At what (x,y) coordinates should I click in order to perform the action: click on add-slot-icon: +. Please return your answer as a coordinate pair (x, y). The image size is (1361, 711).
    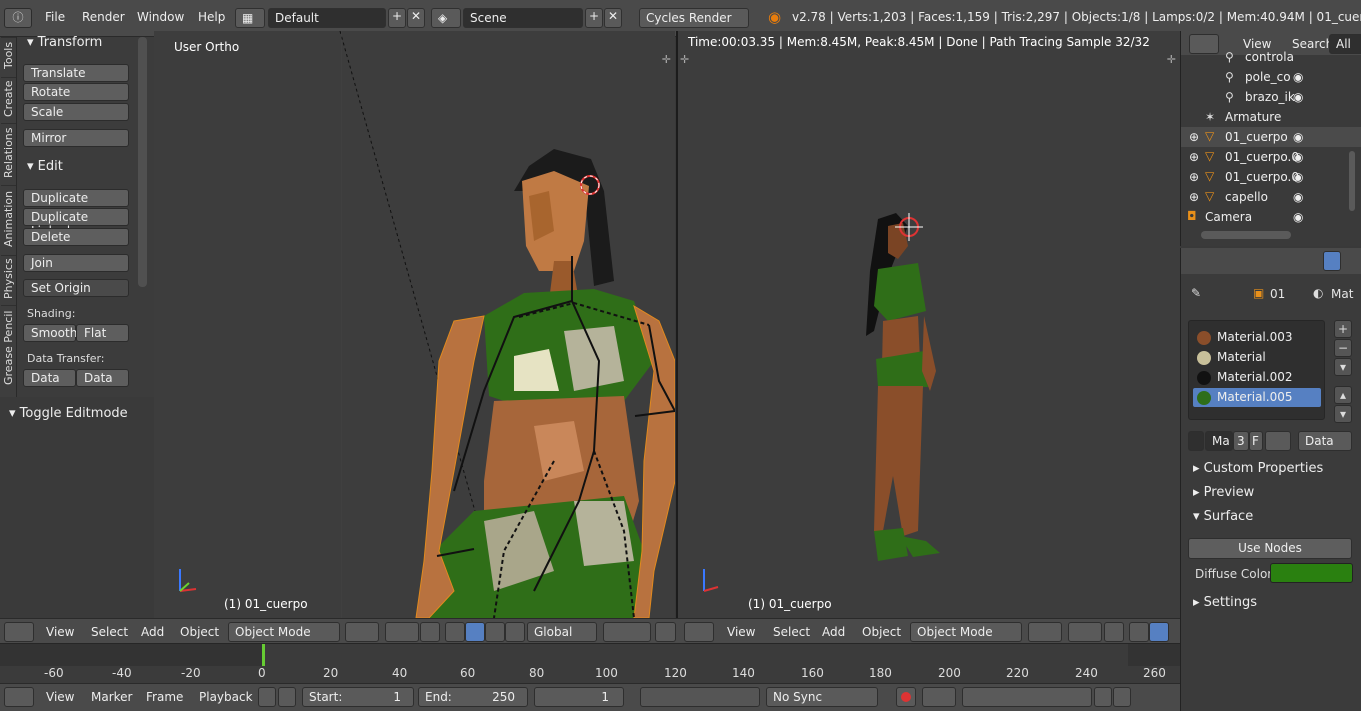
    Looking at the image, I should click on (1343, 329).